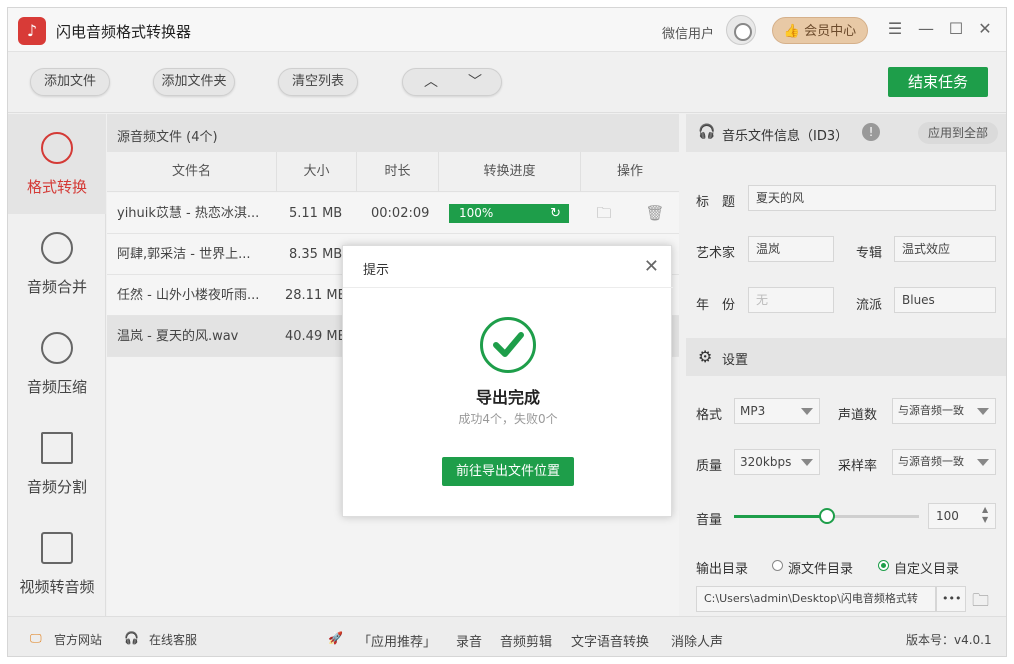 This screenshot has width=1014, height=664. Describe the element at coordinates (508, 345) in the screenshot. I see `check-icon` at that location.